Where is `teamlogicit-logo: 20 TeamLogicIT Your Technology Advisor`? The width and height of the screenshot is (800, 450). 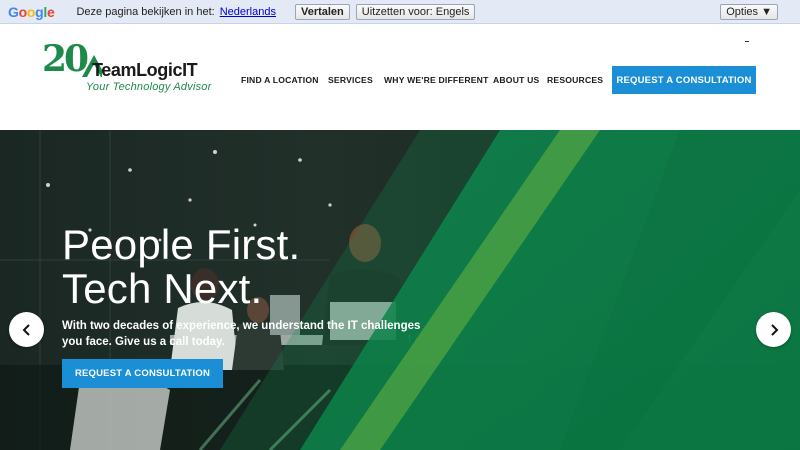 teamlogicit-logo: 20 TeamLogicIT Your Technology Advisor is located at coordinates (132, 67).